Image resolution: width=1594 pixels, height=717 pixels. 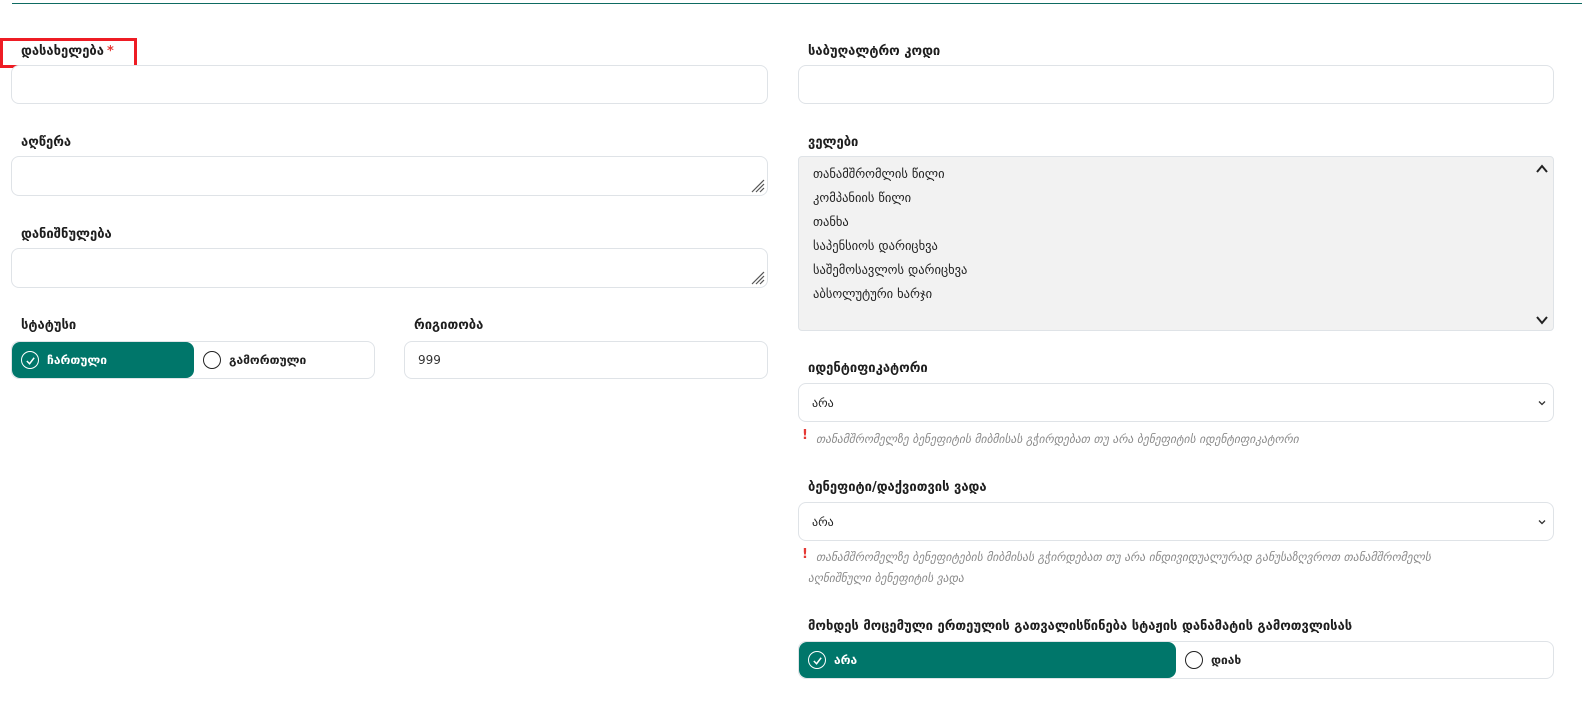 I want to click on accounting-code-label: საბუღალტრო კოდი, so click(x=874, y=51).